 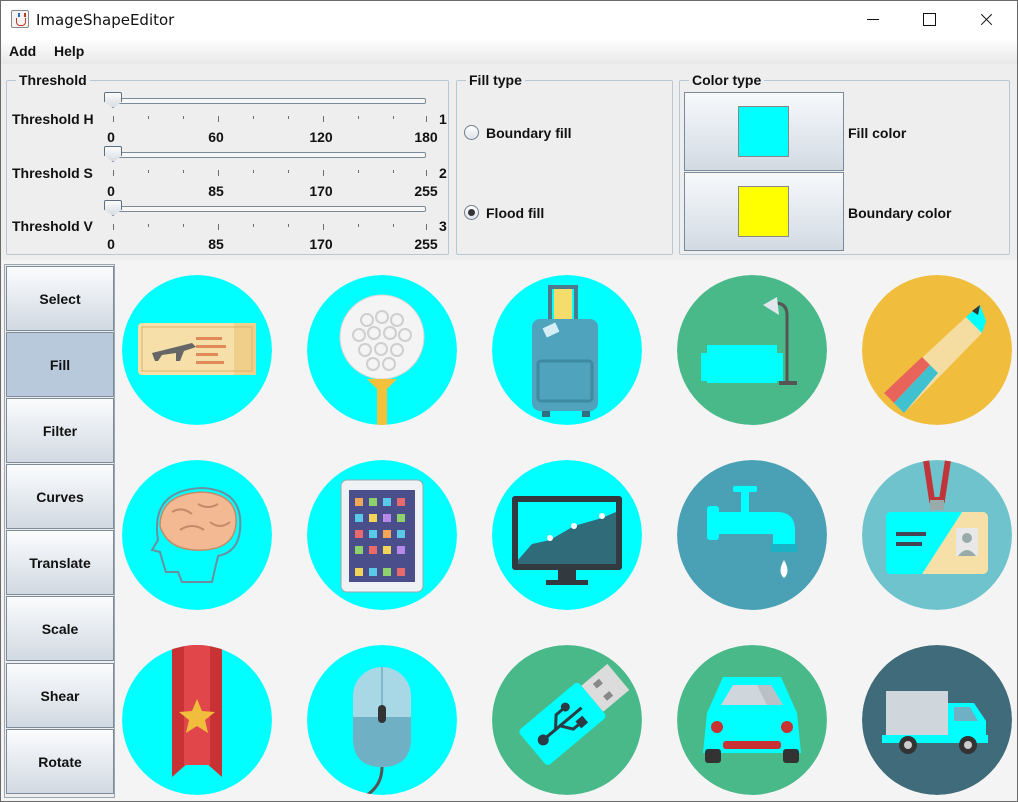 What do you see at coordinates (382, 350) in the screenshot?
I see `golf-ball-icon` at bounding box center [382, 350].